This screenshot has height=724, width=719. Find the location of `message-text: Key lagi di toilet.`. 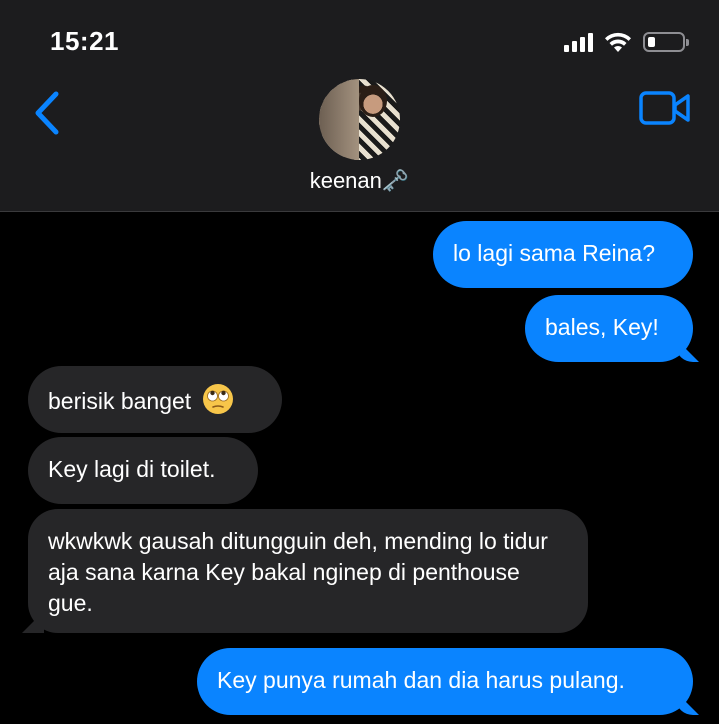

message-text: Key lagi di toilet. is located at coordinates (132, 469).